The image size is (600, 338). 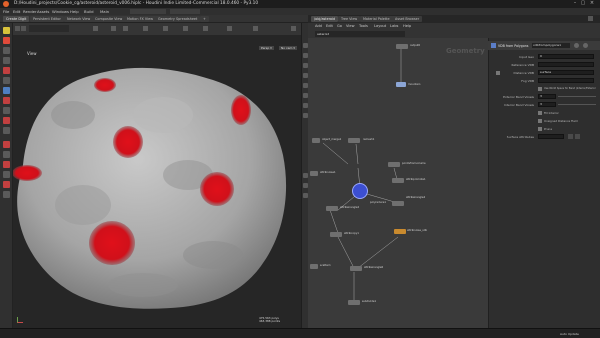 What do you see at coordinates (551, 136) in the screenshot?
I see `param-field-surface-attributes` at bounding box center [551, 136].